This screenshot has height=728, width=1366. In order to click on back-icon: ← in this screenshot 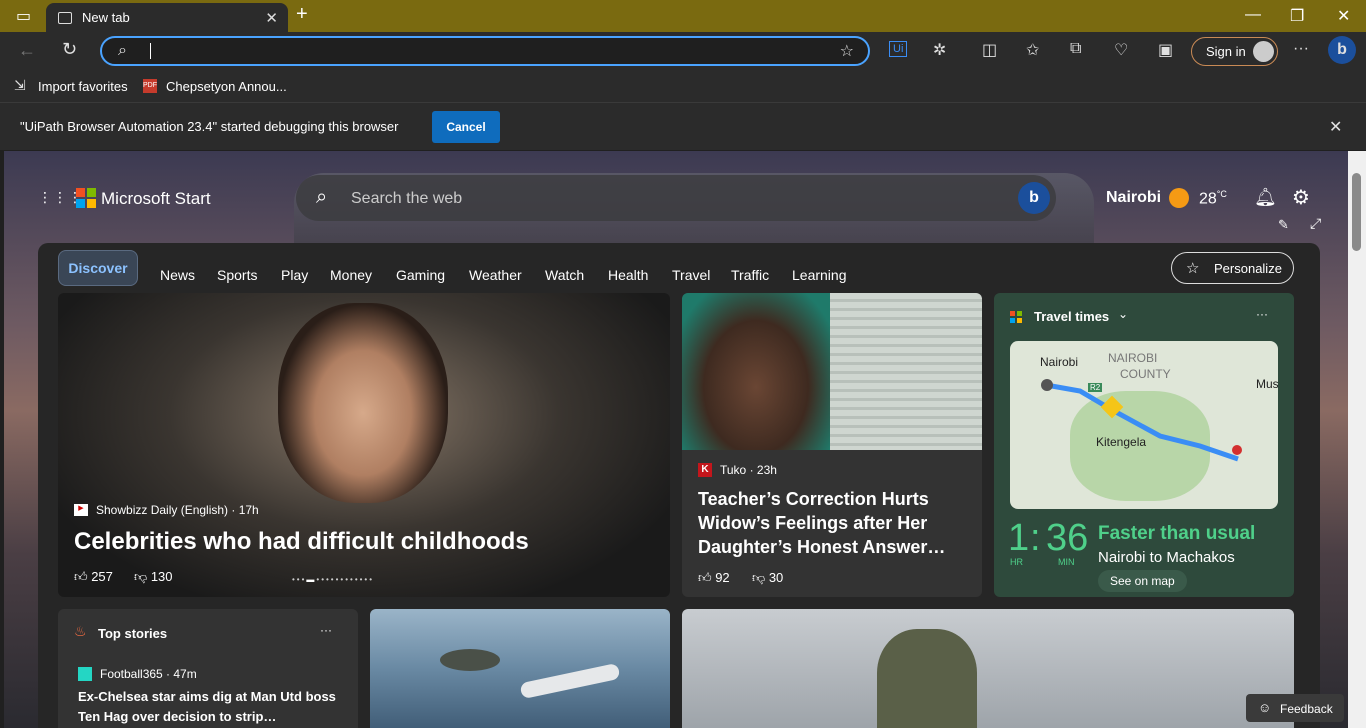, I will do `click(27, 50)`.